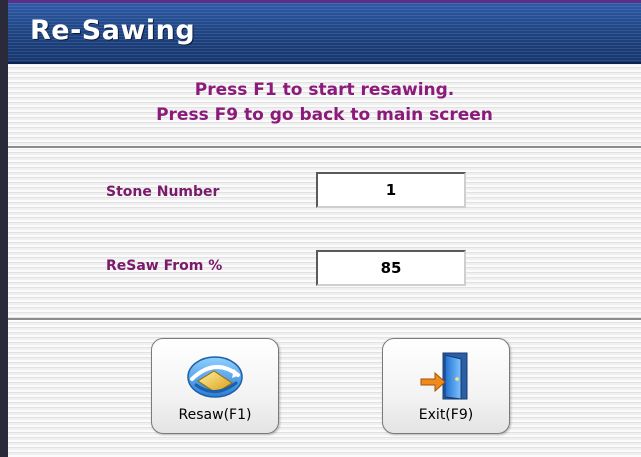  What do you see at coordinates (215, 377) in the screenshot?
I see `resaw-icon` at bounding box center [215, 377].